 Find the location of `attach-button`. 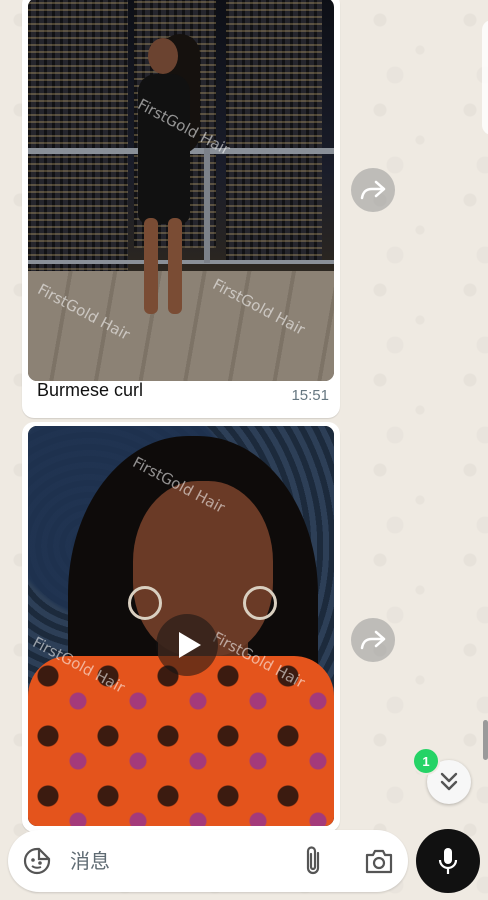

attach-button is located at coordinates (313, 861).